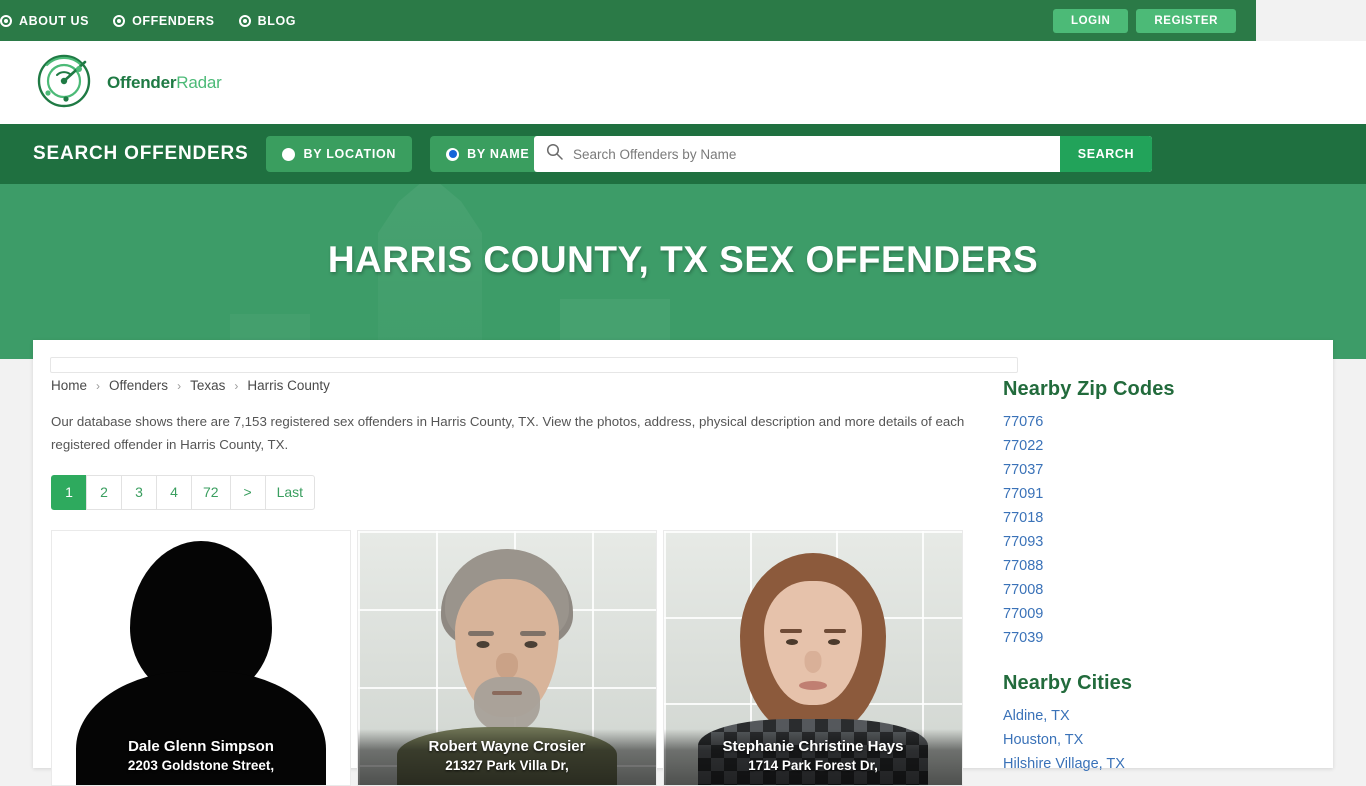 This screenshot has height=786, width=1366. I want to click on top-nav-links: ABOUT US OFFENDERS BLOG, so click(148, 21).